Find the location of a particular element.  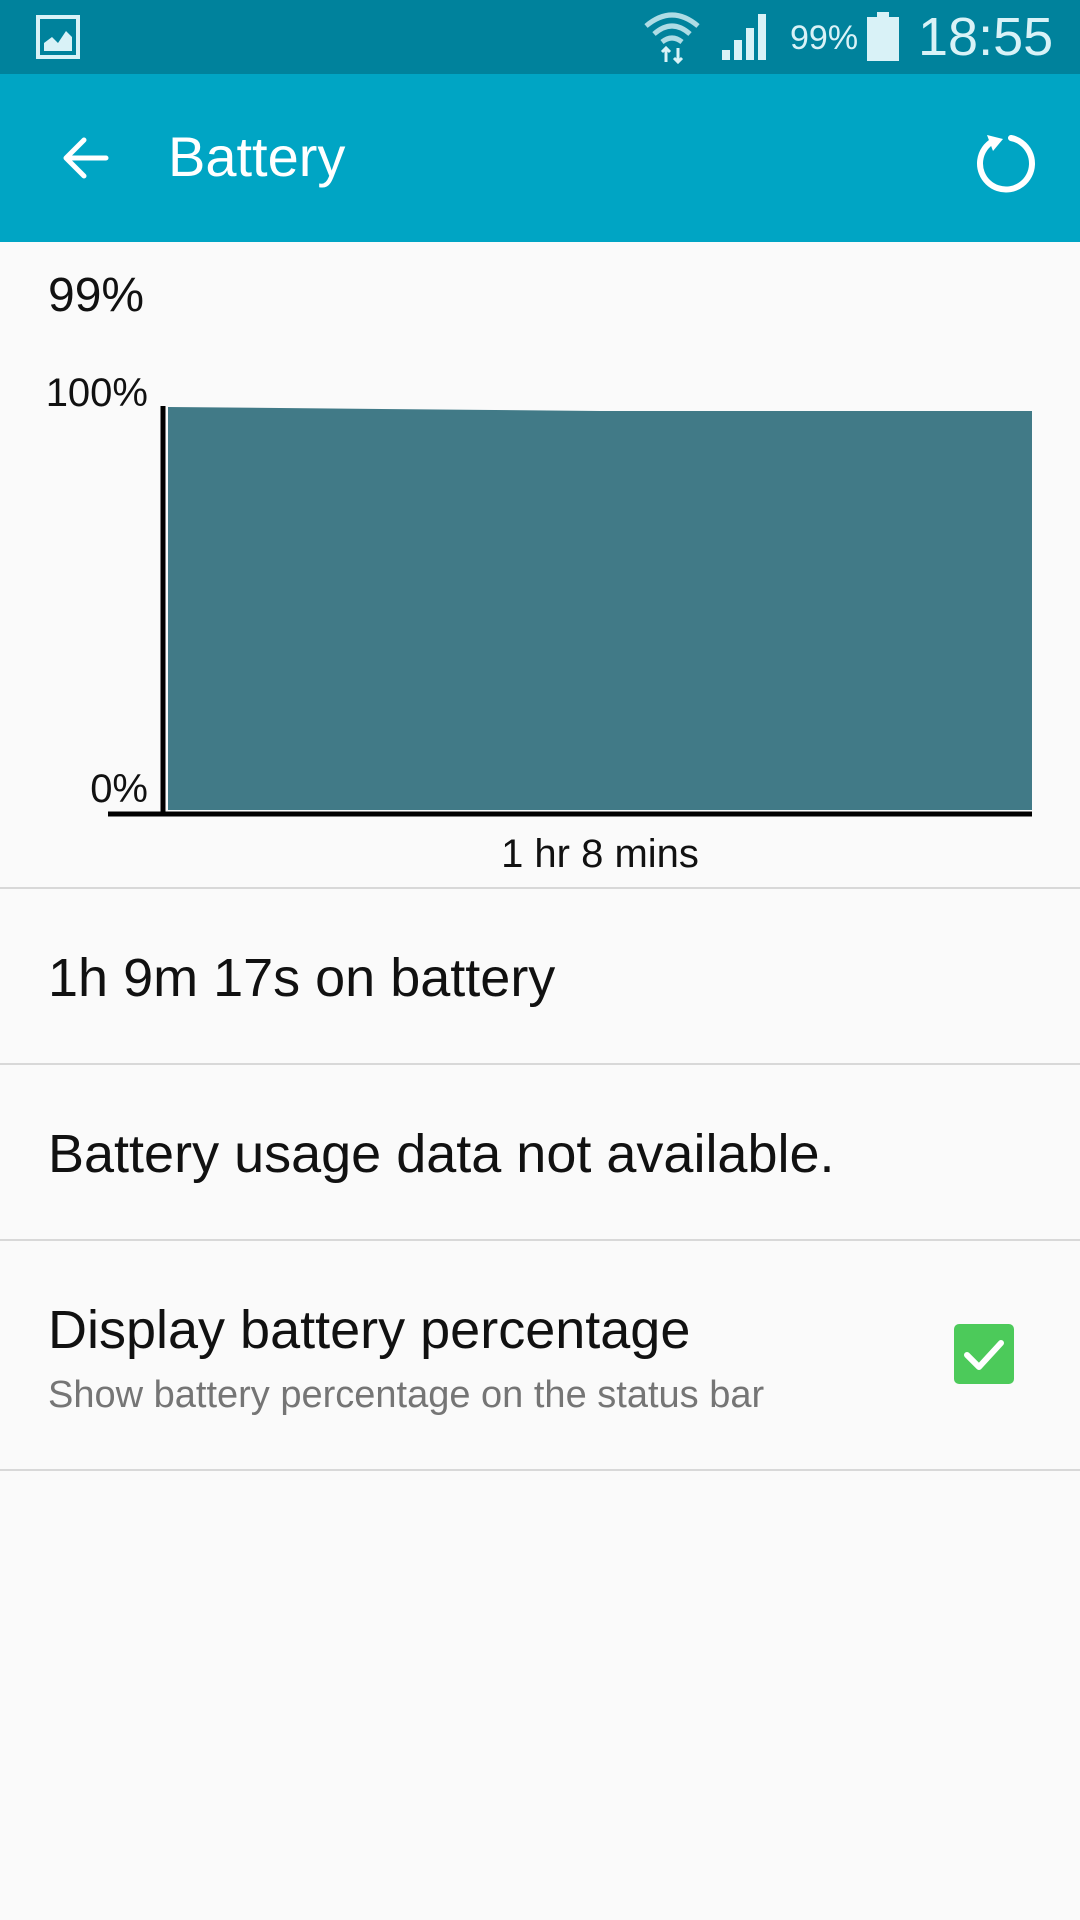

display-percentage-checkbox is located at coordinates (984, 1354).